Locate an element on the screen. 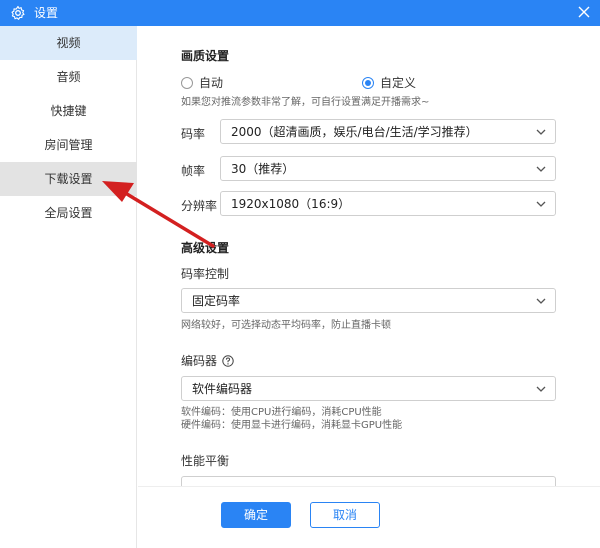  framerate-select: 30（推荐） is located at coordinates (388, 168).